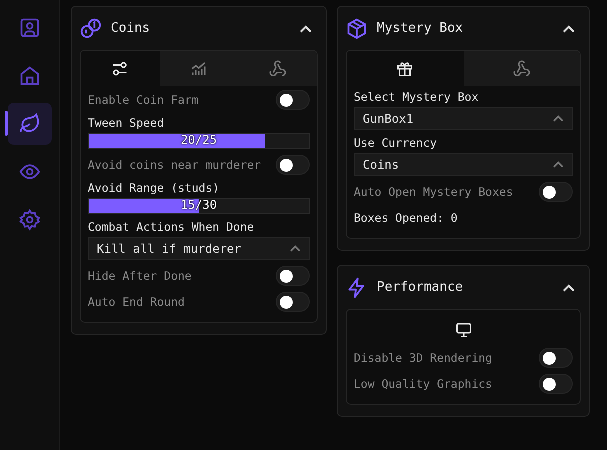  I want to click on panel-title: Mystery Box, so click(420, 28).